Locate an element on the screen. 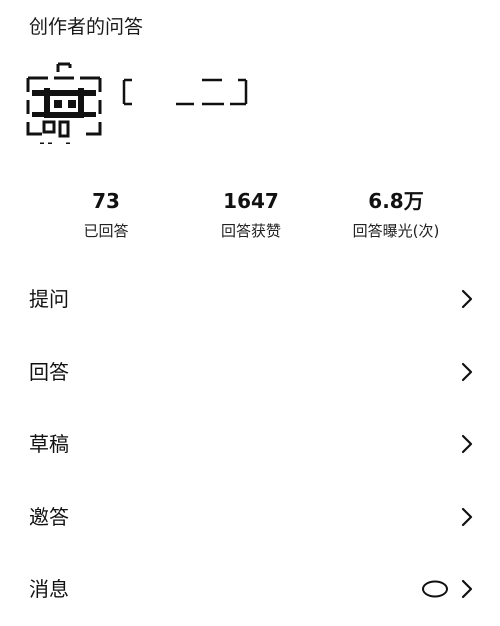 The image size is (500, 626). stats-row: 73 已回答 1647 回答获赞 6.8万 回答曝光(次) is located at coordinates (250, 216).